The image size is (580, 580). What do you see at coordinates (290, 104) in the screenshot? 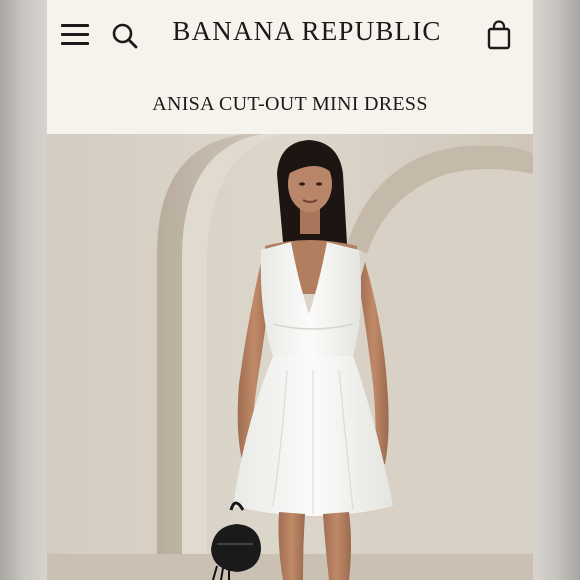
I see `product-title: ANISA CUT-OUT MINI DRESS` at bounding box center [290, 104].